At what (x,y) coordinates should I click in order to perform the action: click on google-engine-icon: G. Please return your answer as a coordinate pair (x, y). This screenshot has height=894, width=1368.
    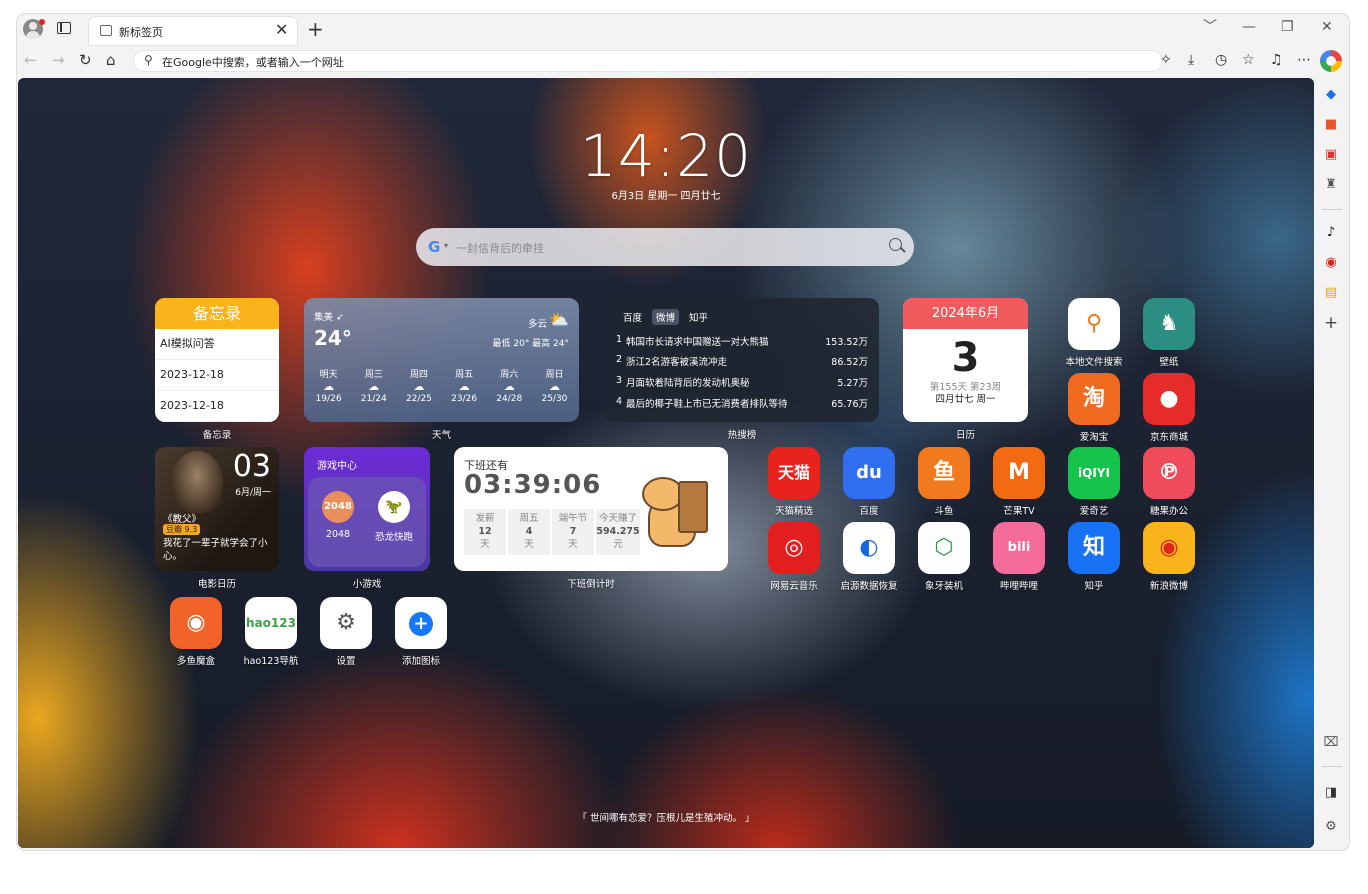
    Looking at the image, I should click on (434, 247).